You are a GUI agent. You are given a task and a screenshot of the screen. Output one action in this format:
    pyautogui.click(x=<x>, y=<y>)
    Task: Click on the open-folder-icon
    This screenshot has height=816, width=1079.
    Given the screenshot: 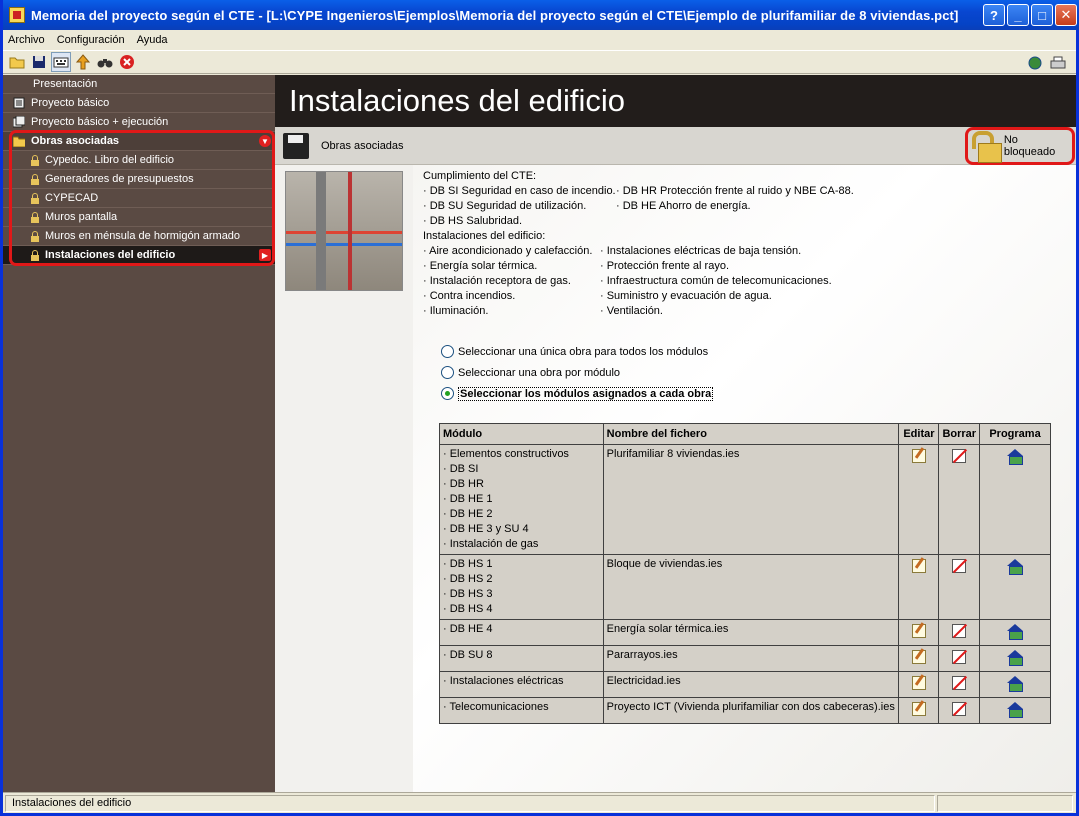 What is the action you would take?
    pyautogui.click(x=17, y=62)
    